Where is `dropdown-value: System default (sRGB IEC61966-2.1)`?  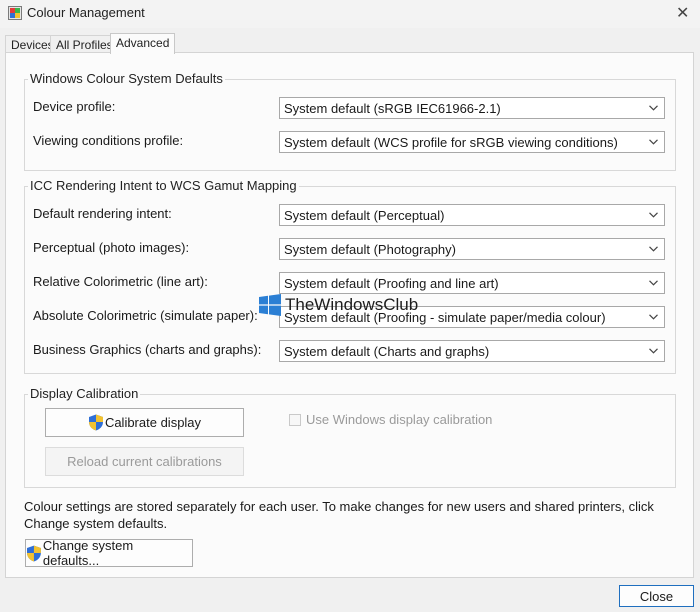 dropdown-value: System default (sRGB IEC61966-2.1) is located at coordinates (392, 108).